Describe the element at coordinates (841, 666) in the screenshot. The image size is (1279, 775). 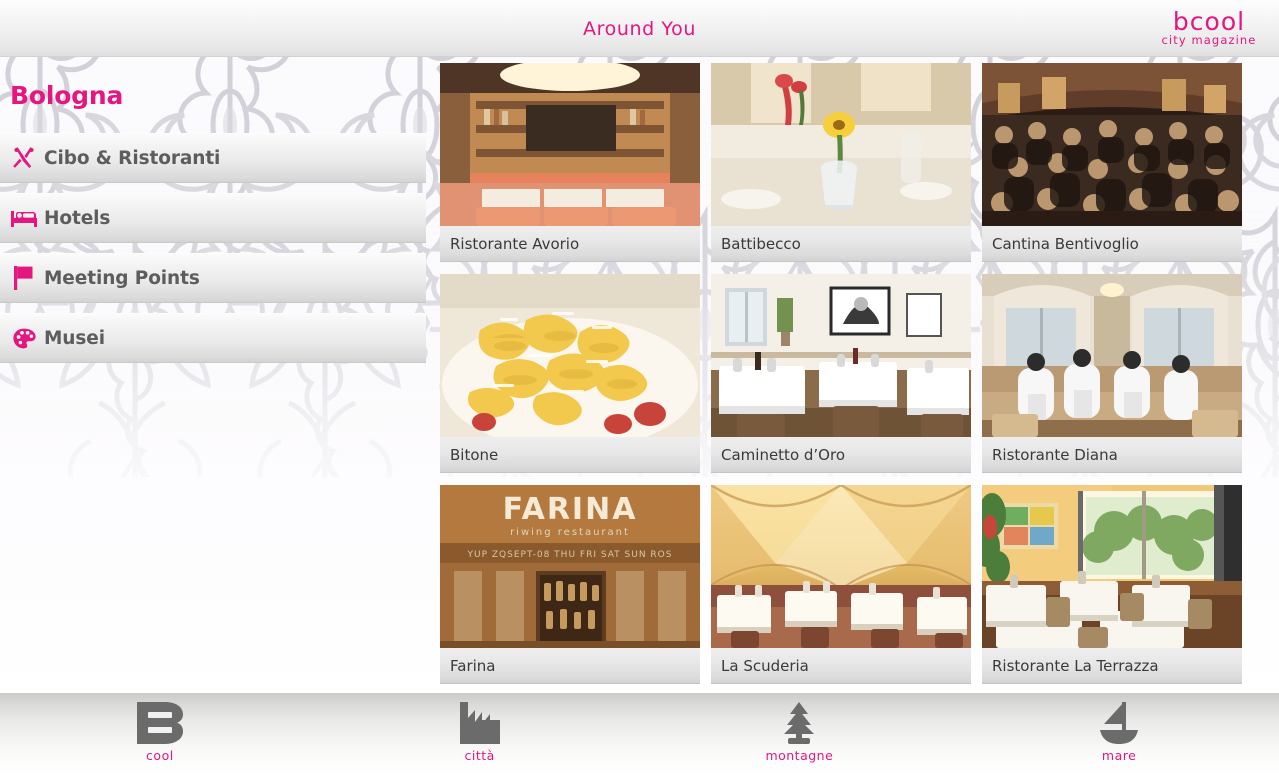
I see `venue-title: La Scuderia` at that location.